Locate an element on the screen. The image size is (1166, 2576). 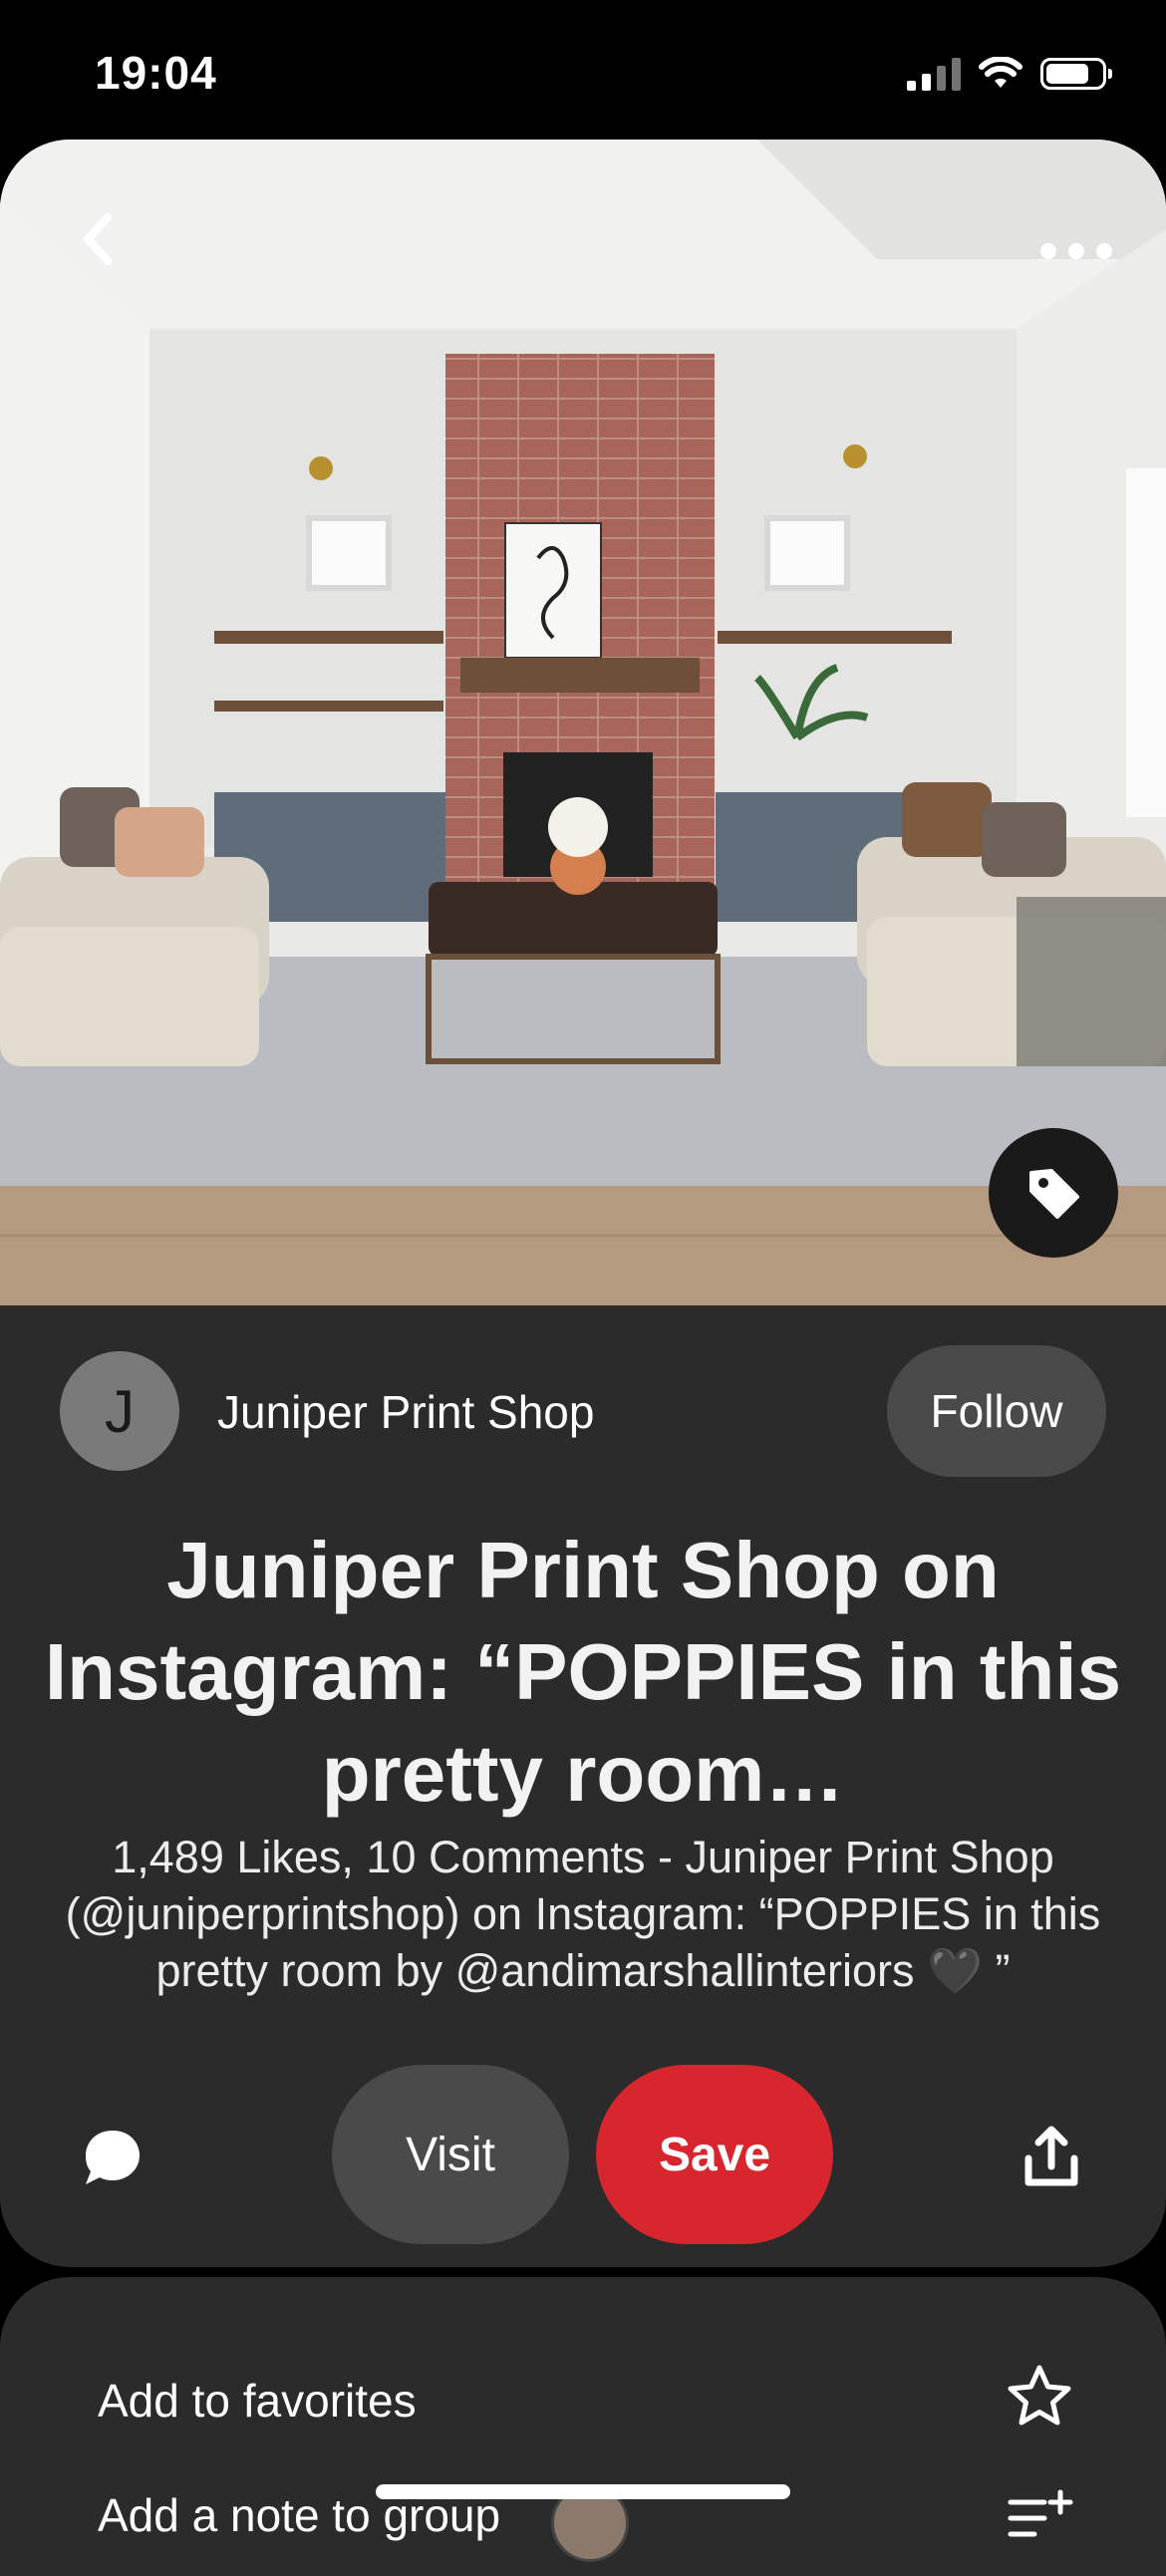
back-icon is located at coordinates (98, 239).